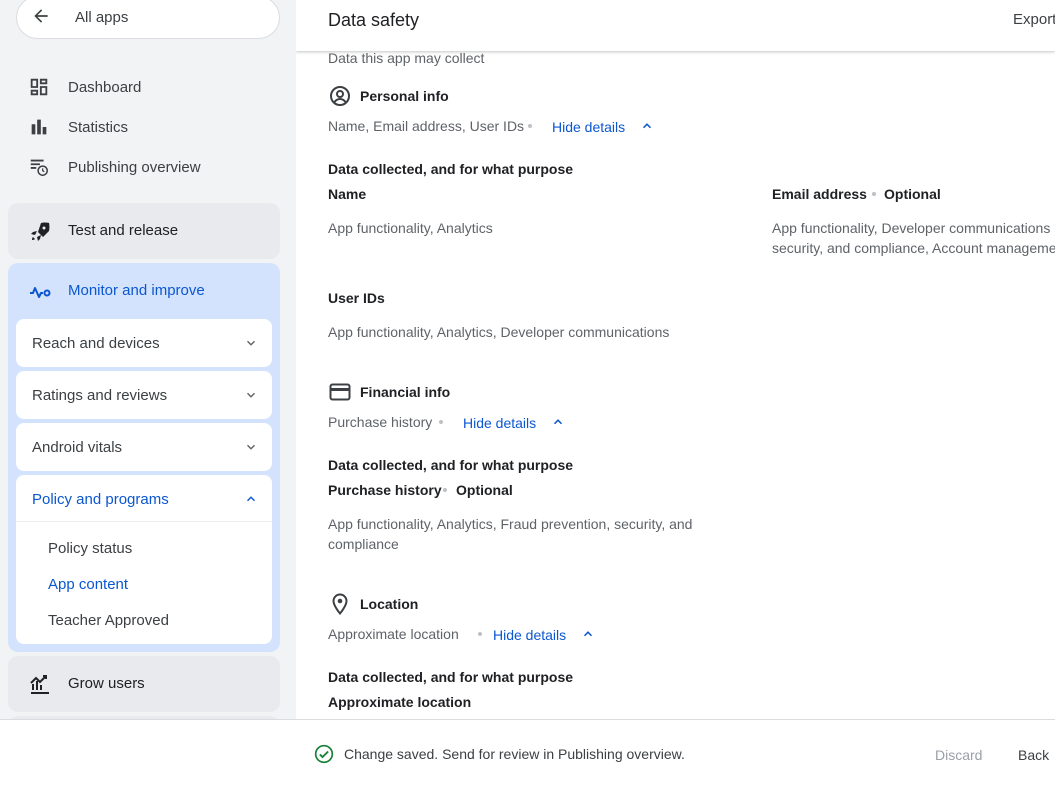 The width and height of the screenshot is (1055, 786). I want to click on collected-heading-location: Data collected, and for what purpose, so click(451, 677).